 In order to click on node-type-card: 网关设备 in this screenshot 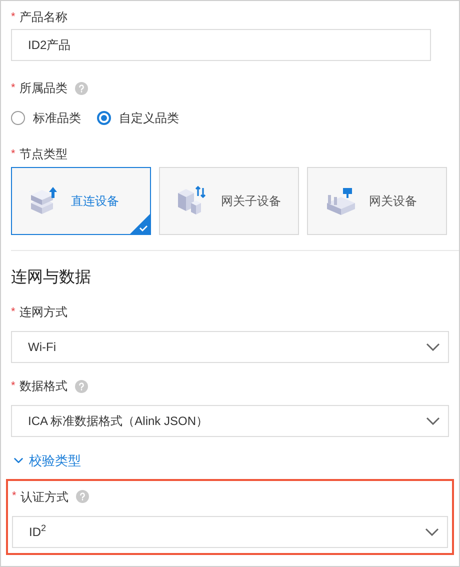, I will do `click(377, 201)`.